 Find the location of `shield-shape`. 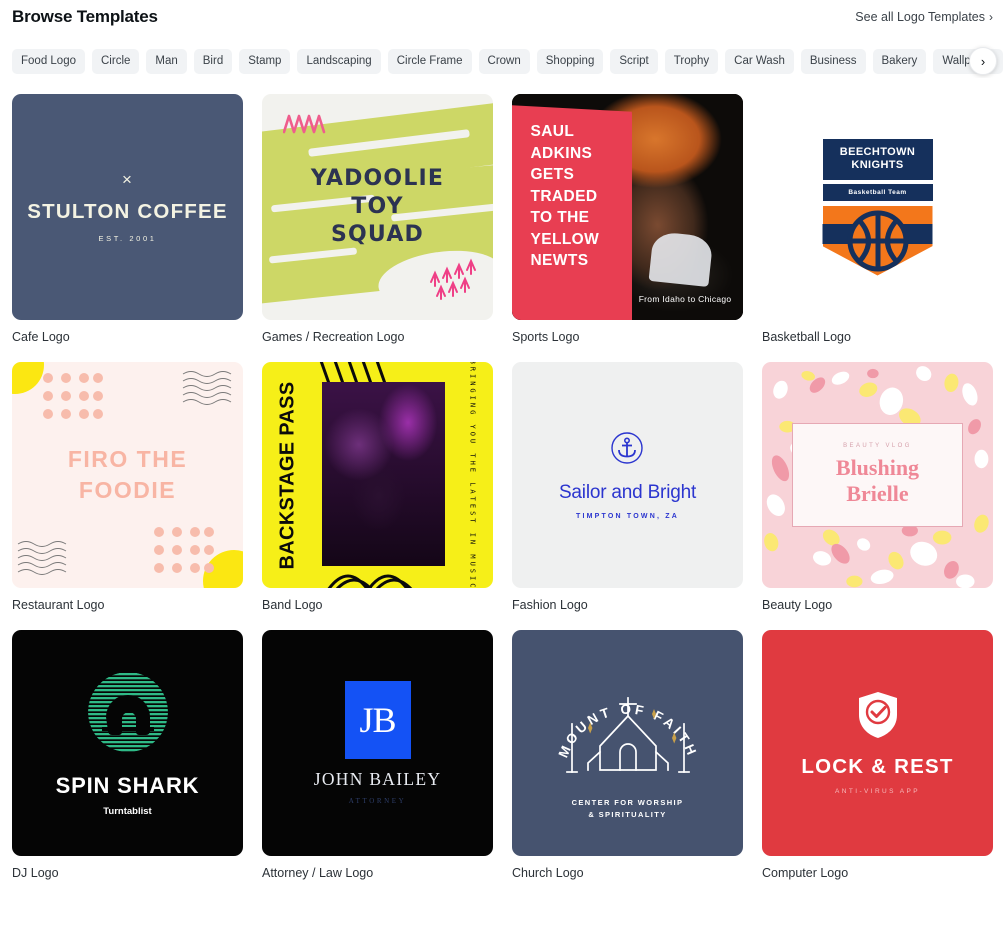

shield-shape is located at coordinates (877, 240).